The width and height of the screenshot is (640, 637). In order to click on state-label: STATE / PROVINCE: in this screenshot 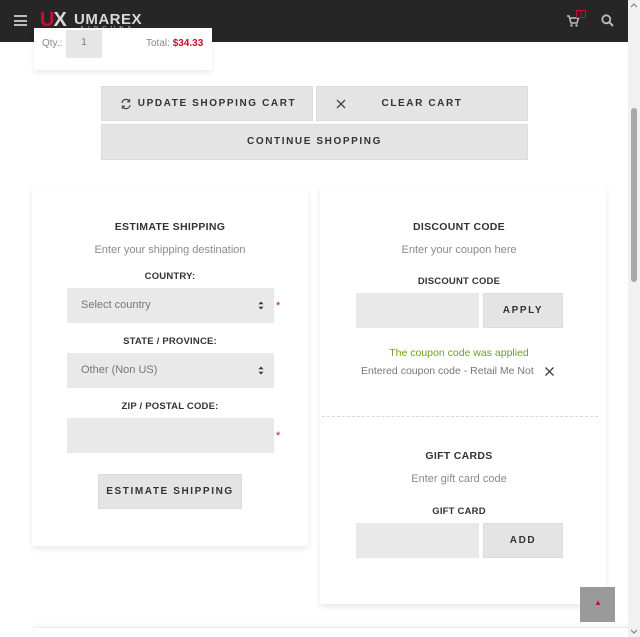, I will do `click(170, 341)`.